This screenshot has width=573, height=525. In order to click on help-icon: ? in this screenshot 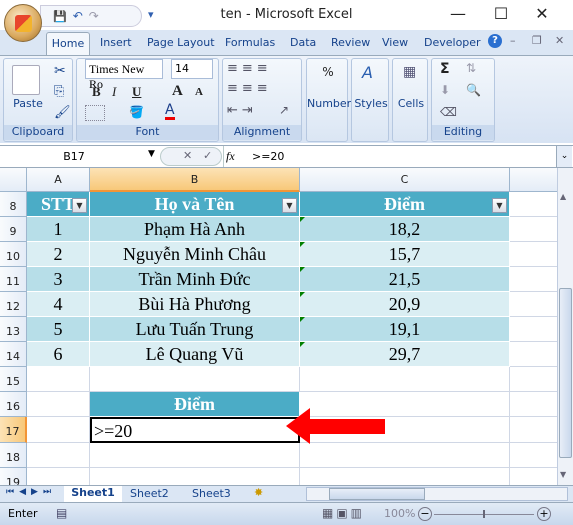, I will do `click(495, 41)`.